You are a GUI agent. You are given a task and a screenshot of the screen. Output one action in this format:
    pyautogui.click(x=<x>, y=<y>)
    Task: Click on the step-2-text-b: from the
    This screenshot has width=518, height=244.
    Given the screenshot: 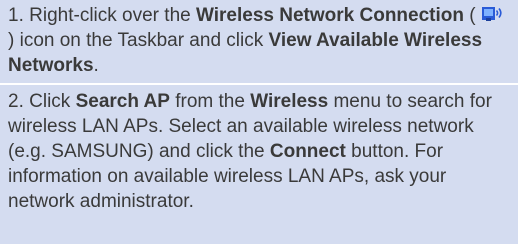 What is the action you would take?
    pyautogui.click(x=210, y=101)
    